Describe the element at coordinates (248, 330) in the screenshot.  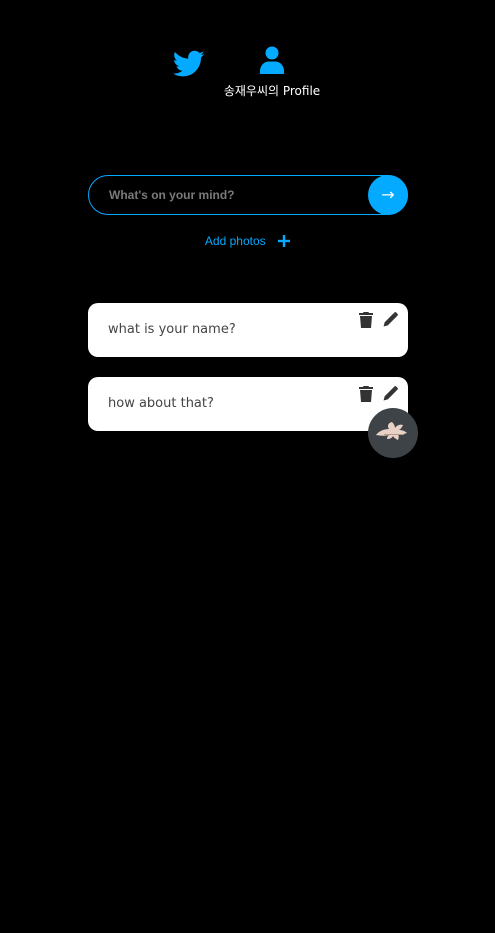
I see `tweet-card: what is your name?` at that location.